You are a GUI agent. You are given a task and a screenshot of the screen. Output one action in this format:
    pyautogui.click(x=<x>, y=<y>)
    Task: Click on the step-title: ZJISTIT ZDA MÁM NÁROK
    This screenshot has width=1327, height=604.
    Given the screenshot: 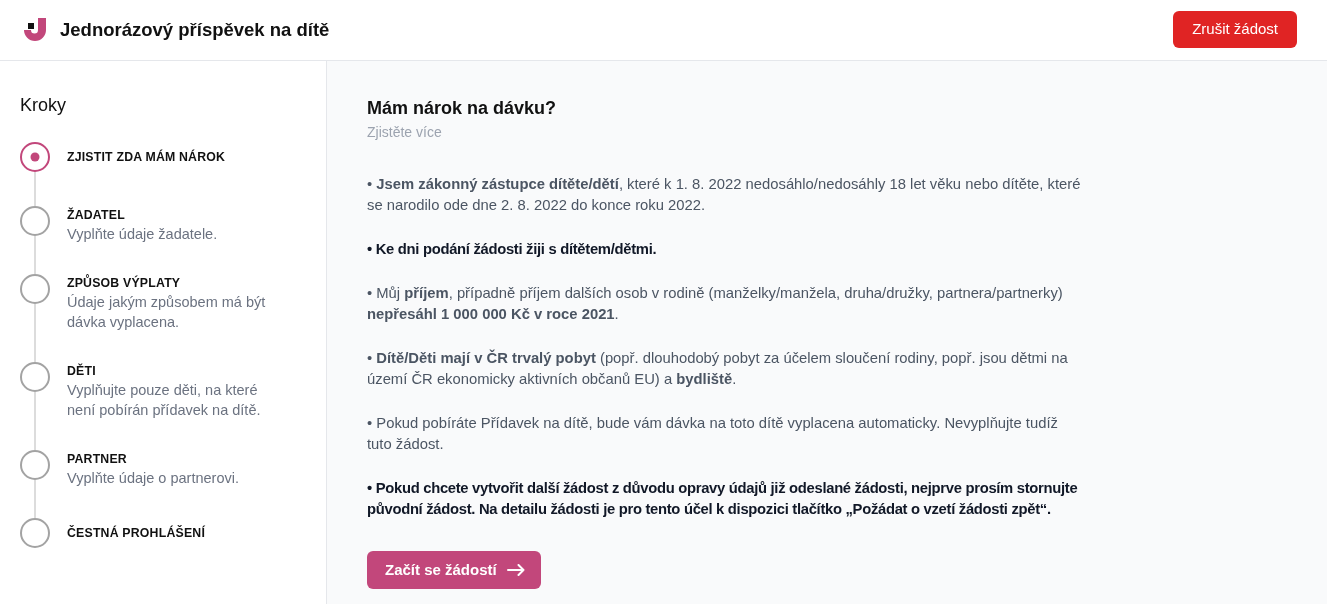 What is the action you would take?
    pyautogui.click(x=147, y=157)
    